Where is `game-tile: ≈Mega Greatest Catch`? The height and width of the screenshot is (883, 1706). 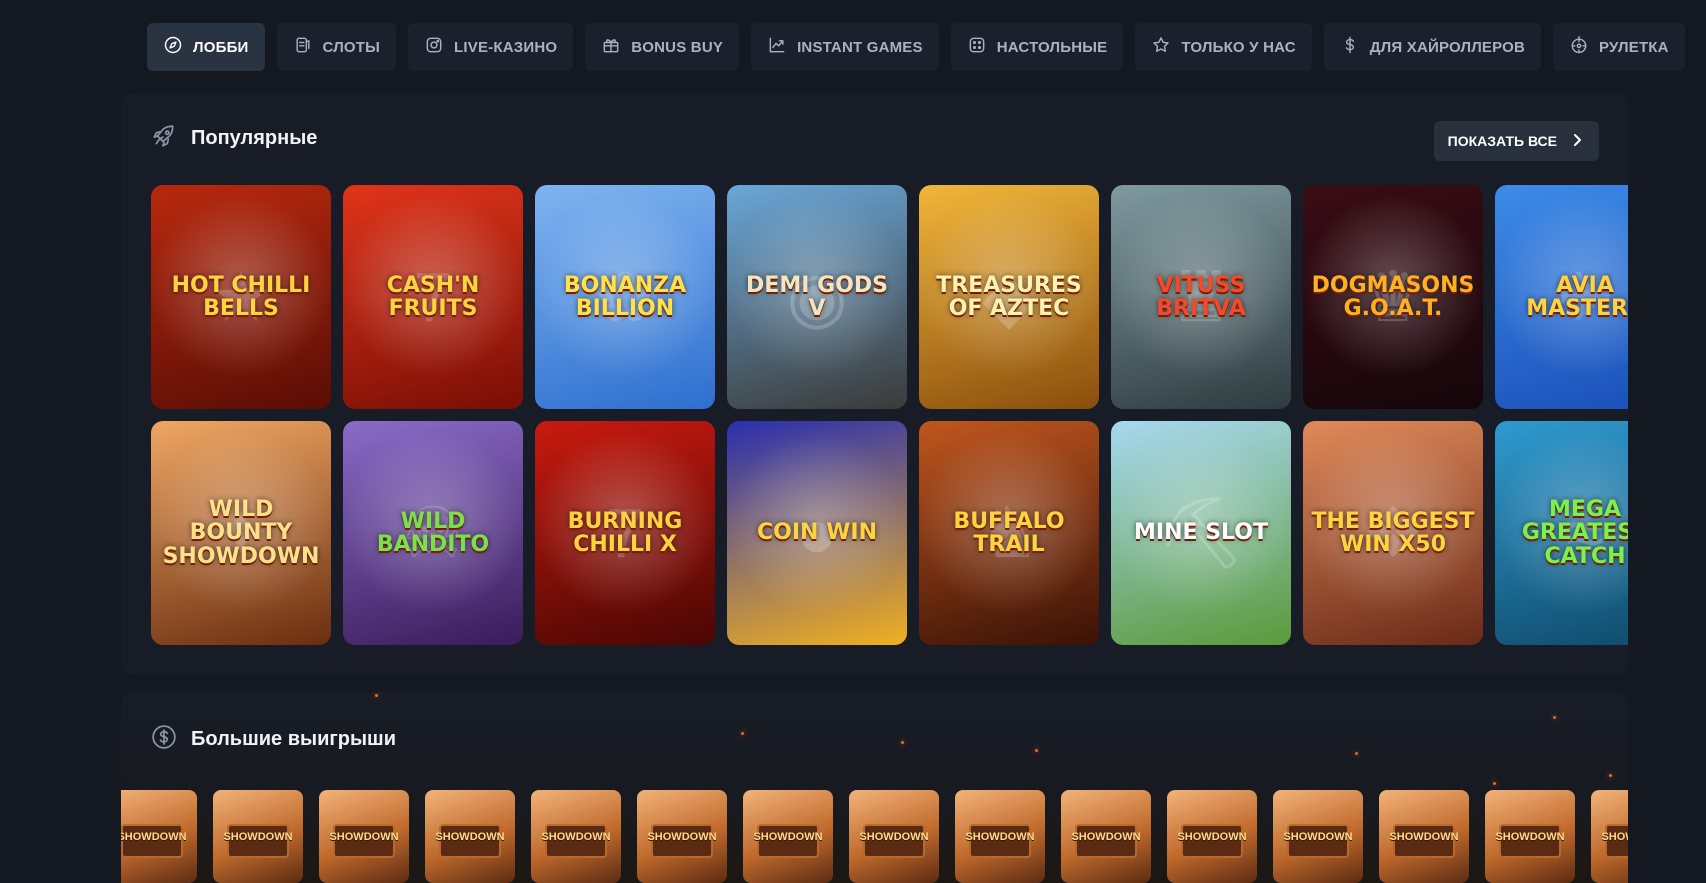 game-tile: ≈Mega Greatest Catch is located at coordinates (1561, 533).